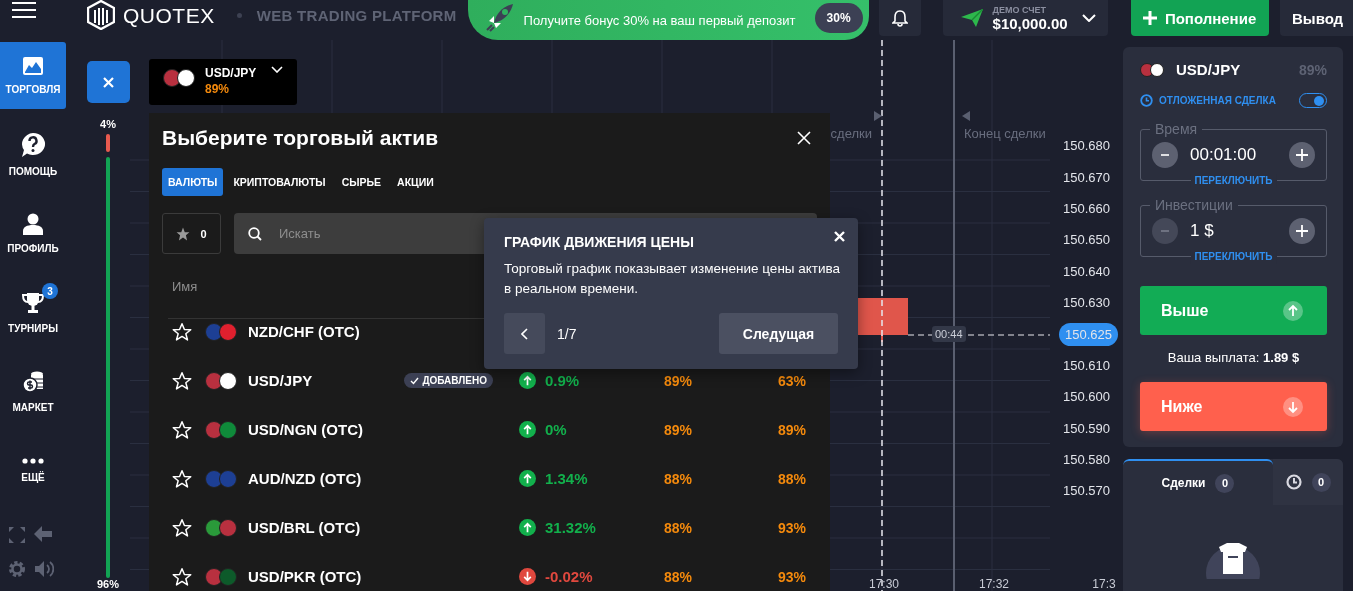  I want to click on change-percent: 0.9%, so click(562, 380).